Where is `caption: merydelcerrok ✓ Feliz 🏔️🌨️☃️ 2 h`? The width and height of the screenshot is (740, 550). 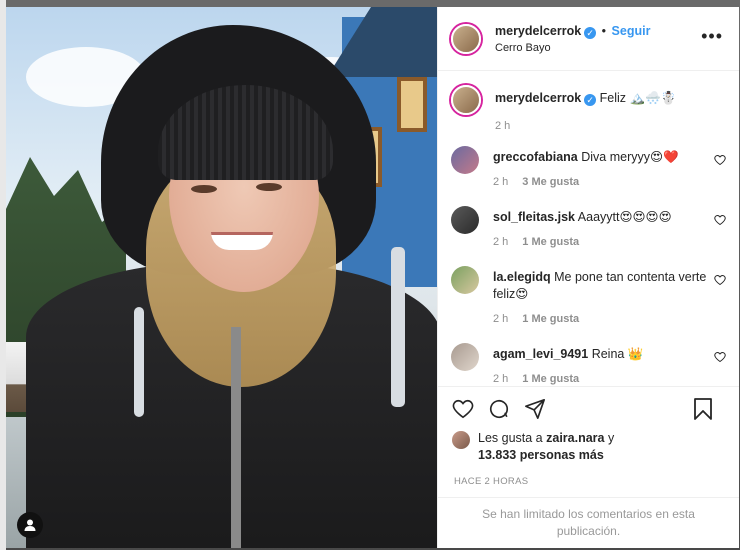 caption: merydelcerrok ✓ Feliz 🏔️🌨️☃️ 2 h is located at coordinates (588, 108).